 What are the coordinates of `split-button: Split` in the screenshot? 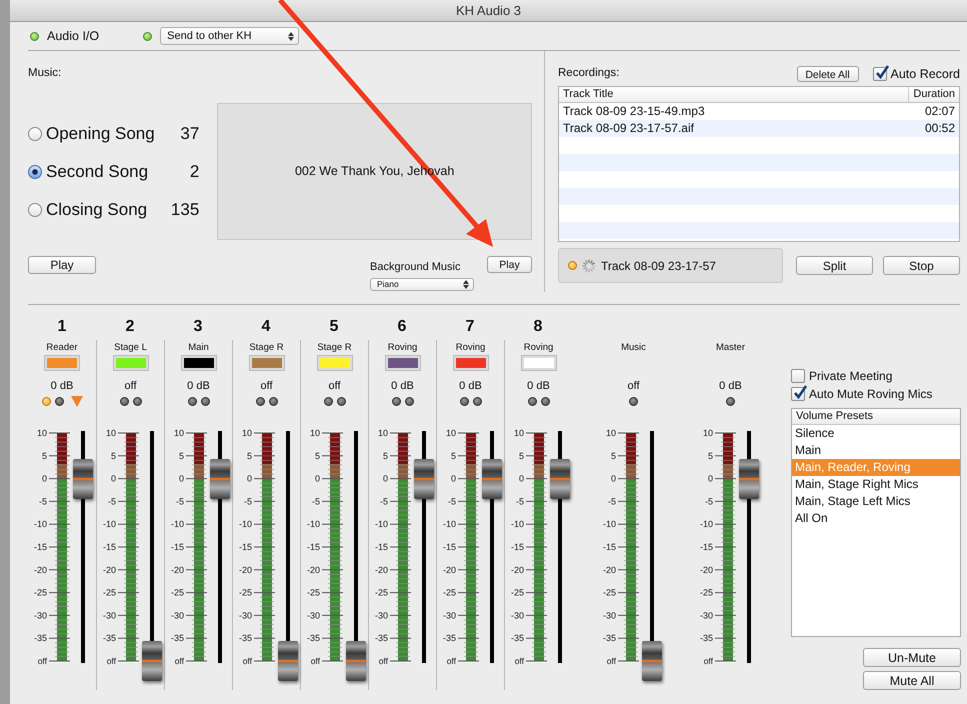 It's located at (834, 265).